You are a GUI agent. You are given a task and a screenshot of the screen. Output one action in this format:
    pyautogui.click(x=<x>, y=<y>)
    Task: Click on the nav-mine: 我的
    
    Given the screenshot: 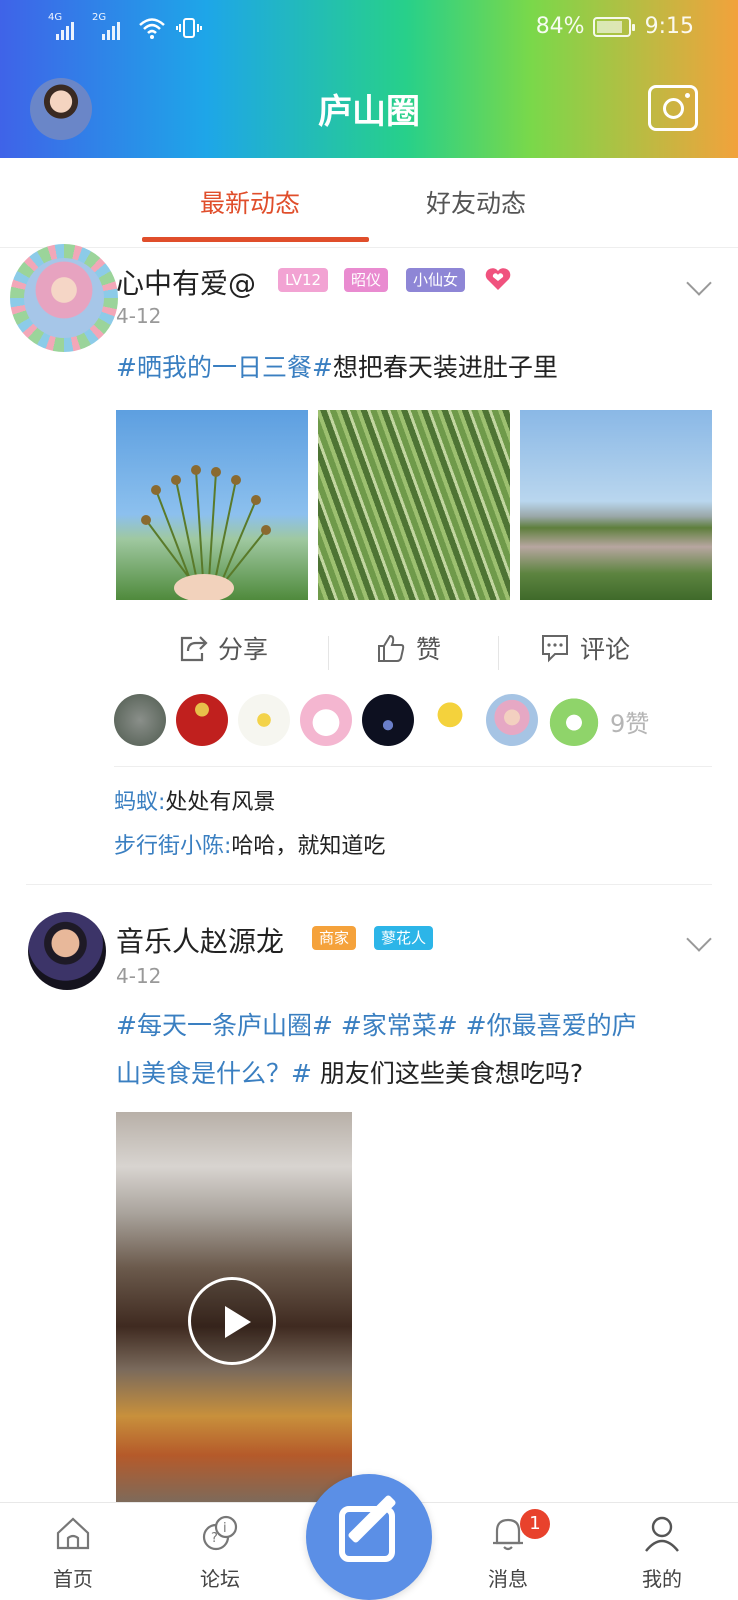 What is the action you would take?
    pyautogui.click(x=662, y=1552)
    